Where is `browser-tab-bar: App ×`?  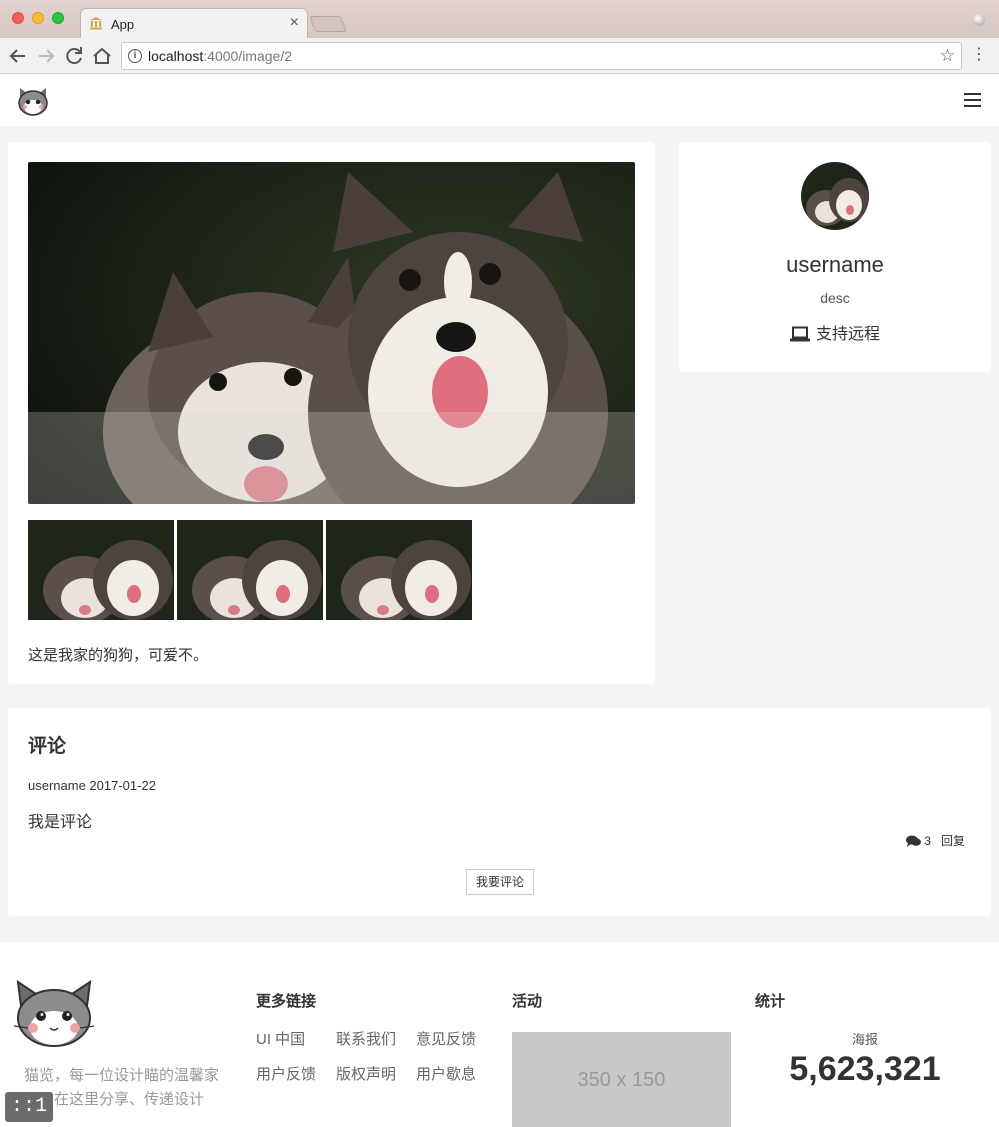
browser-tab-bar: App × is located at coordinates (499, 19).